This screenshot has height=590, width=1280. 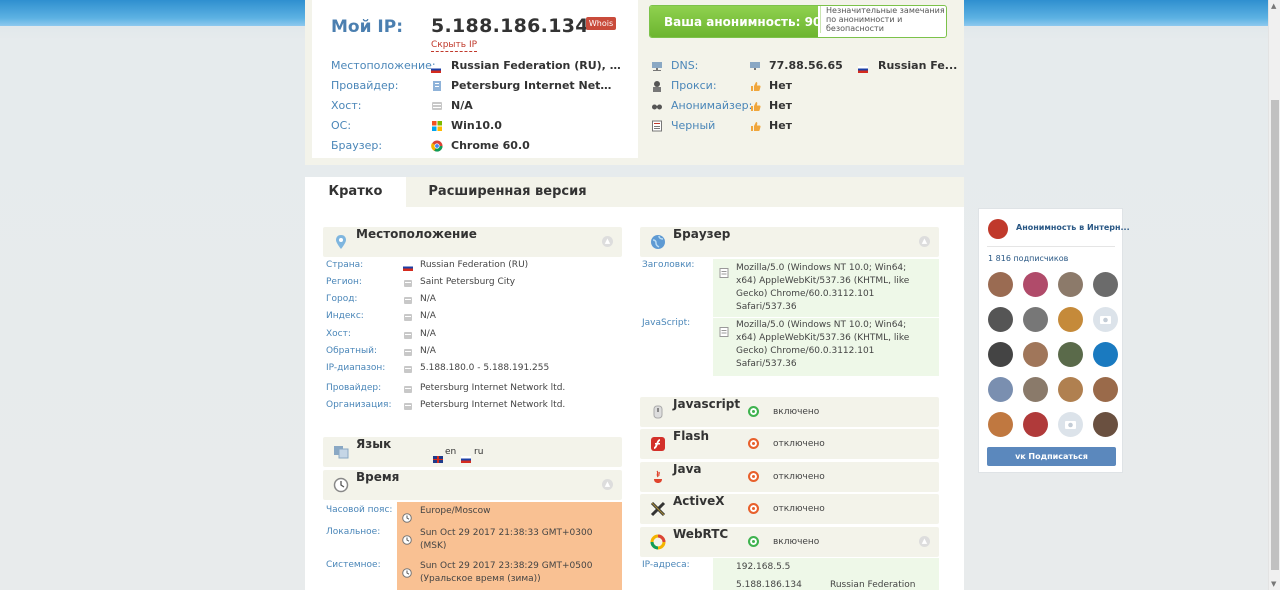 What do you see at coordinates (344, 282) in the screenshot?
I see `location-row-label: Регион:` at bounding box center [344, 282].